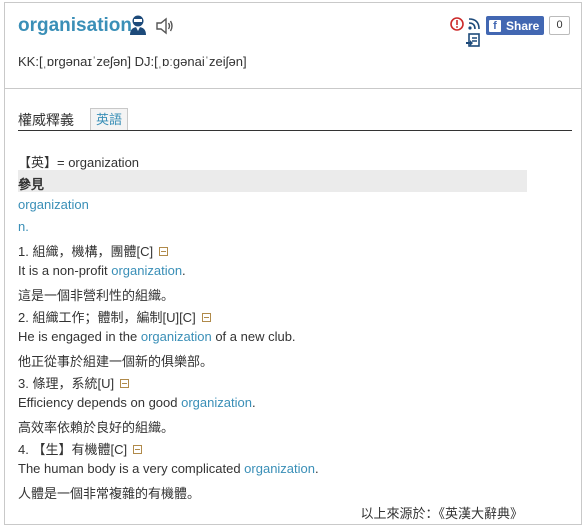  I want to click on share-count: 0, so click(559, 25).